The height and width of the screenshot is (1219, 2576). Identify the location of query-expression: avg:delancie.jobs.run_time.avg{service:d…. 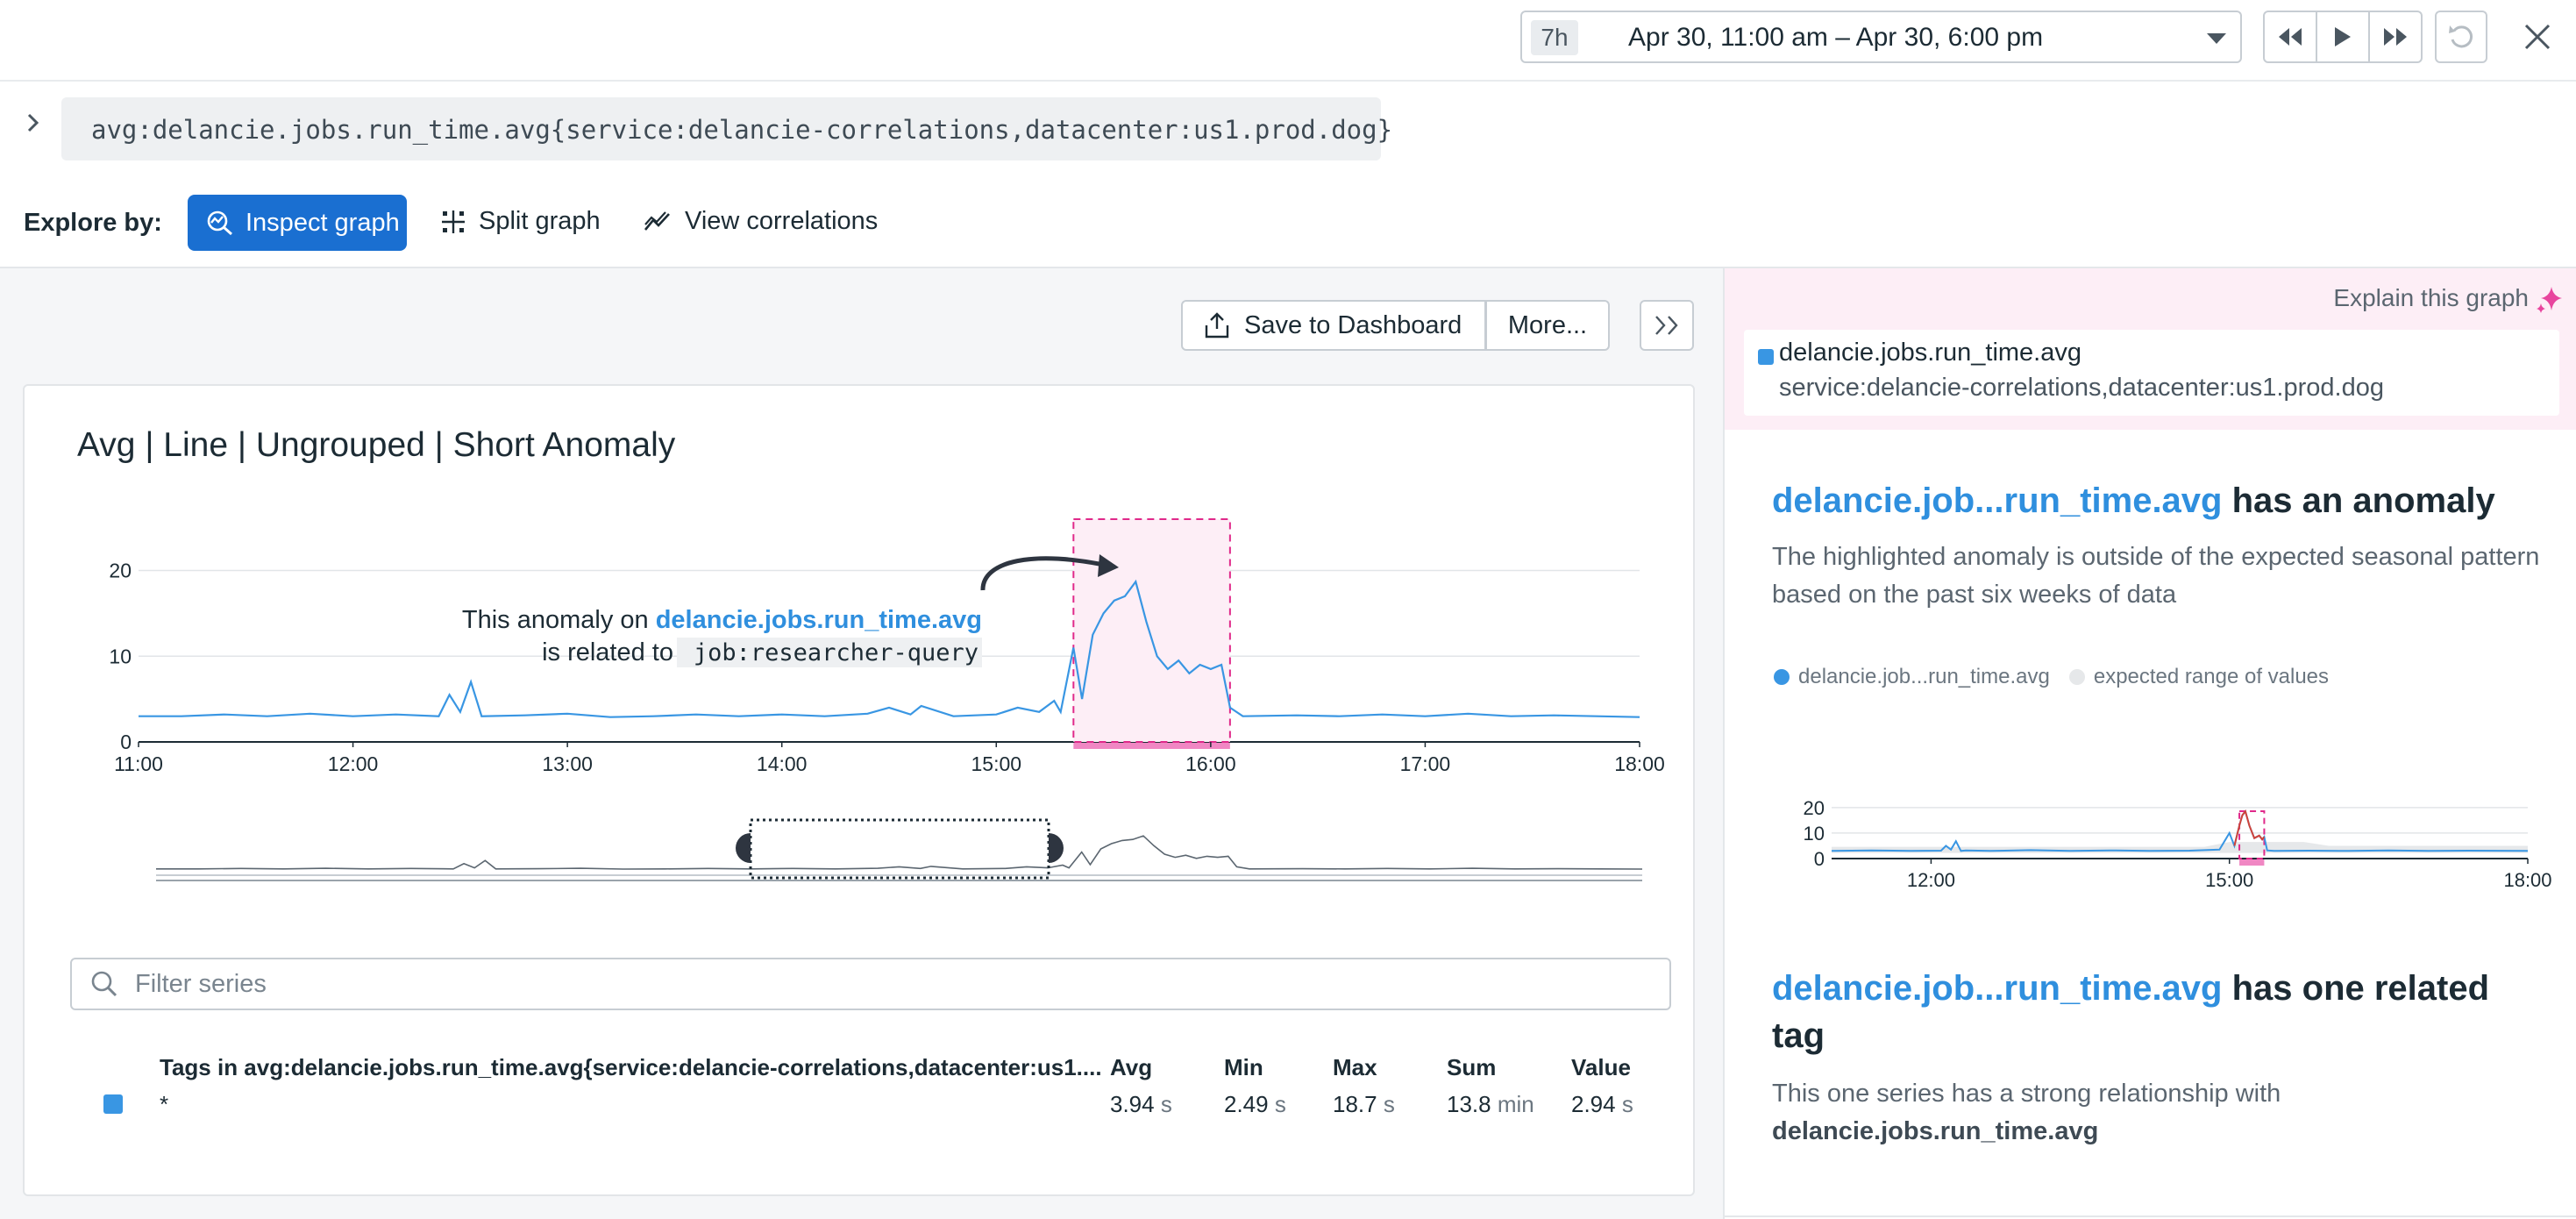
(726, 129).